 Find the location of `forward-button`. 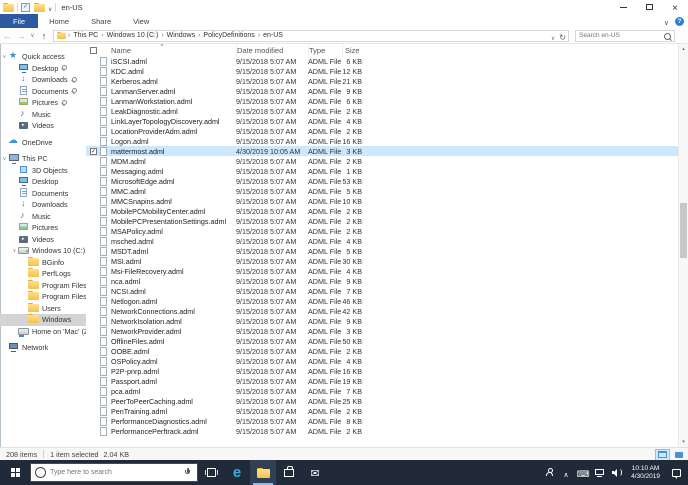

forward-button is located at coordinates (21, 36).